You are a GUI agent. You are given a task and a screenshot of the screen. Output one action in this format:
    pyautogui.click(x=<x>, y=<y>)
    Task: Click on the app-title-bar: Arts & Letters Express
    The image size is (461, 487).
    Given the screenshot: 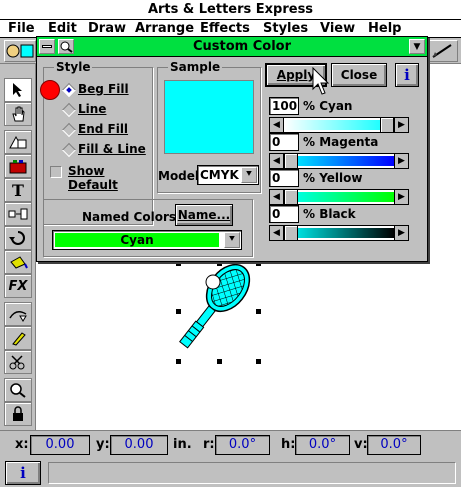 What is the action you would take?
    pyautogui.click(x=230, y=10)
    